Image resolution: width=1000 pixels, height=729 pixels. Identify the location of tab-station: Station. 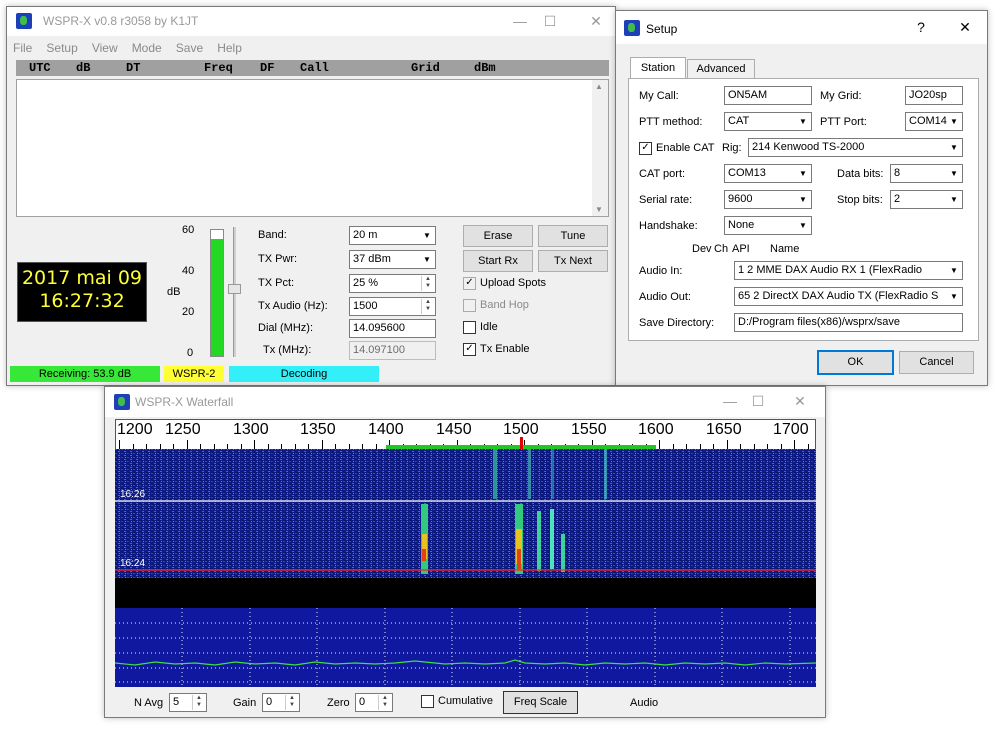
(658, 68).